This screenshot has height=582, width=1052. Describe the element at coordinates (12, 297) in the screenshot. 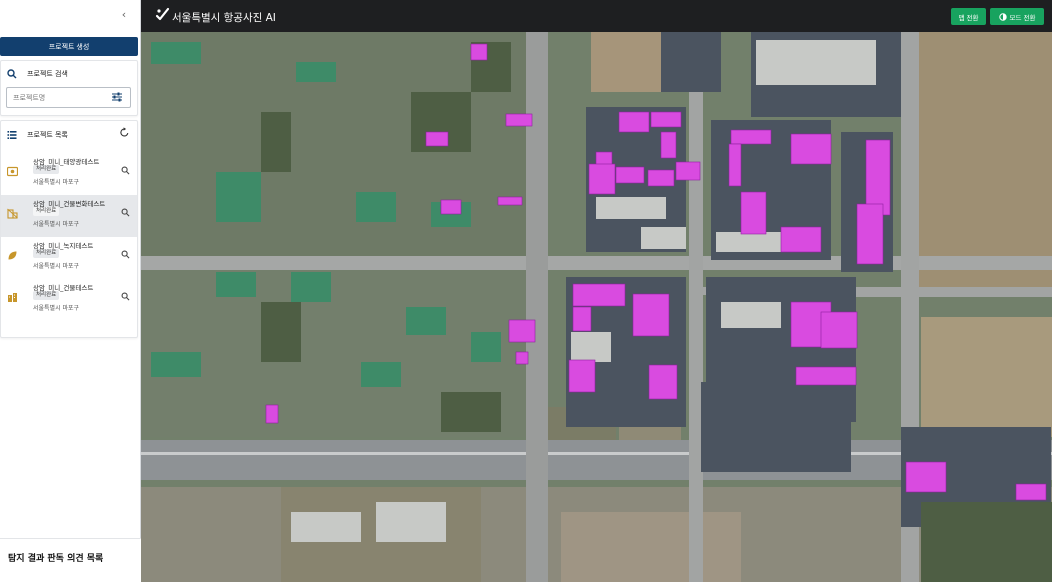

I see `building-icon` at that location.